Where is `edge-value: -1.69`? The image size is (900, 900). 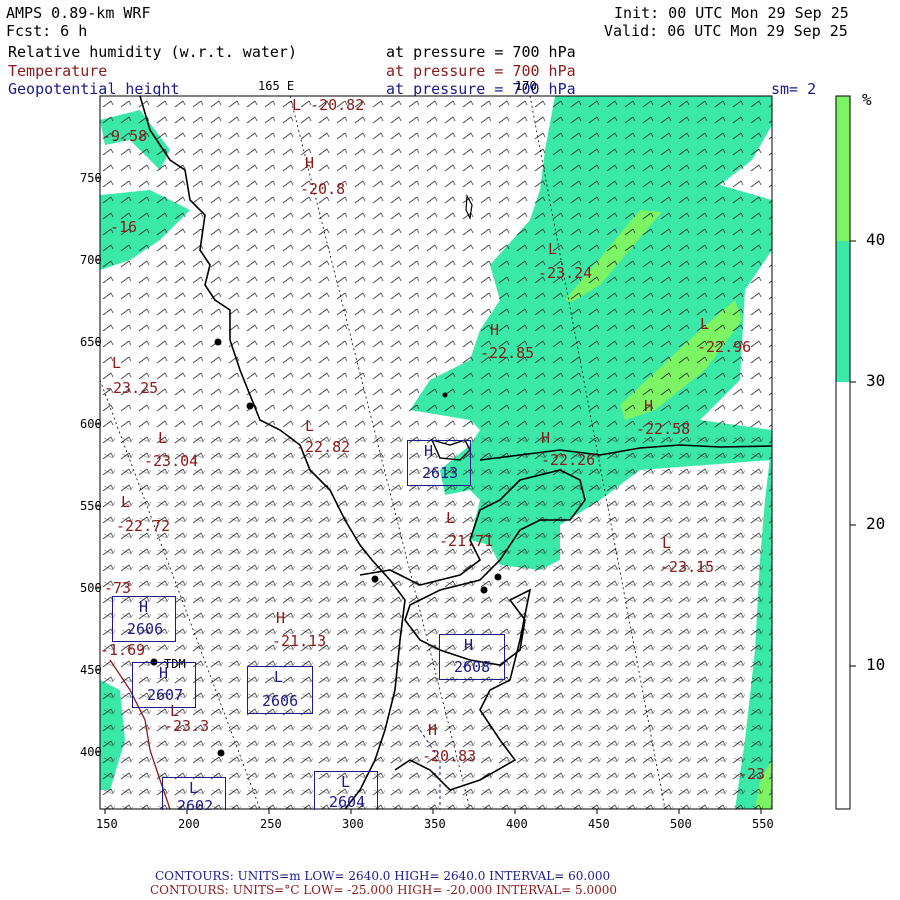
edge-value: -1.69 is located at coordinates (123, 650).